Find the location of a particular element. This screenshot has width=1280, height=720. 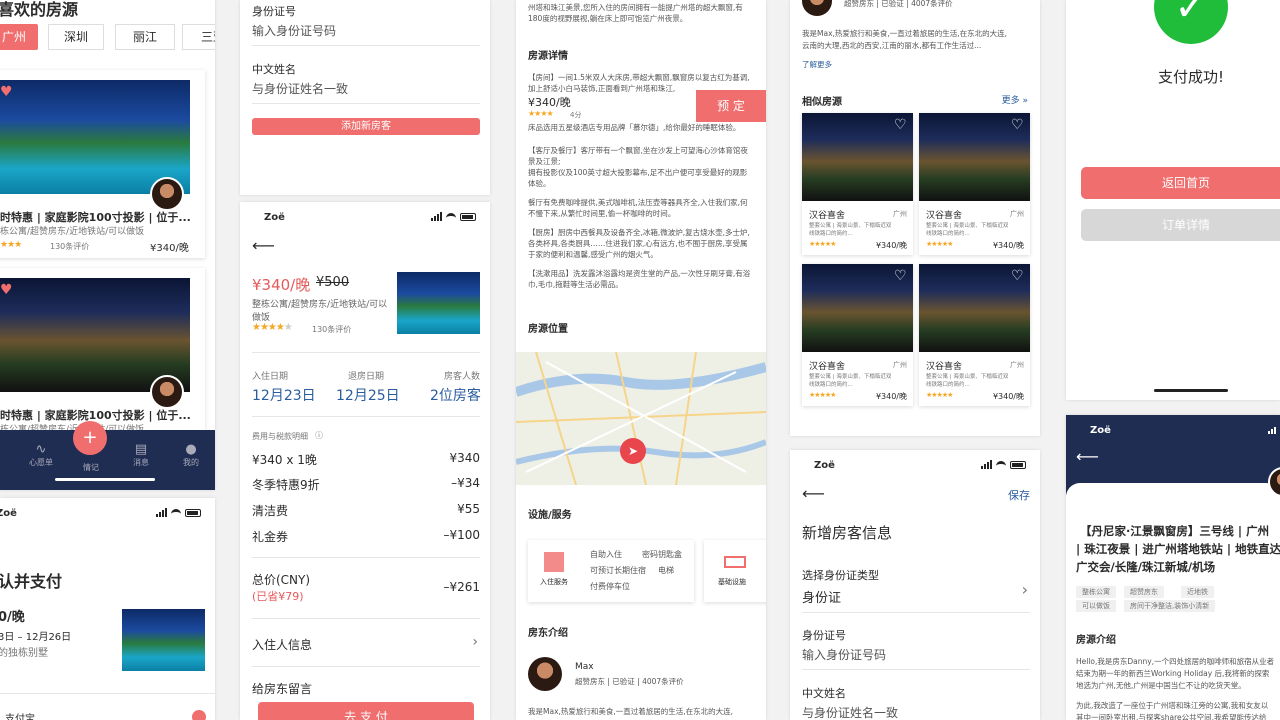

order-details-button: 订单详情 is located at coordinates (1180, 225).